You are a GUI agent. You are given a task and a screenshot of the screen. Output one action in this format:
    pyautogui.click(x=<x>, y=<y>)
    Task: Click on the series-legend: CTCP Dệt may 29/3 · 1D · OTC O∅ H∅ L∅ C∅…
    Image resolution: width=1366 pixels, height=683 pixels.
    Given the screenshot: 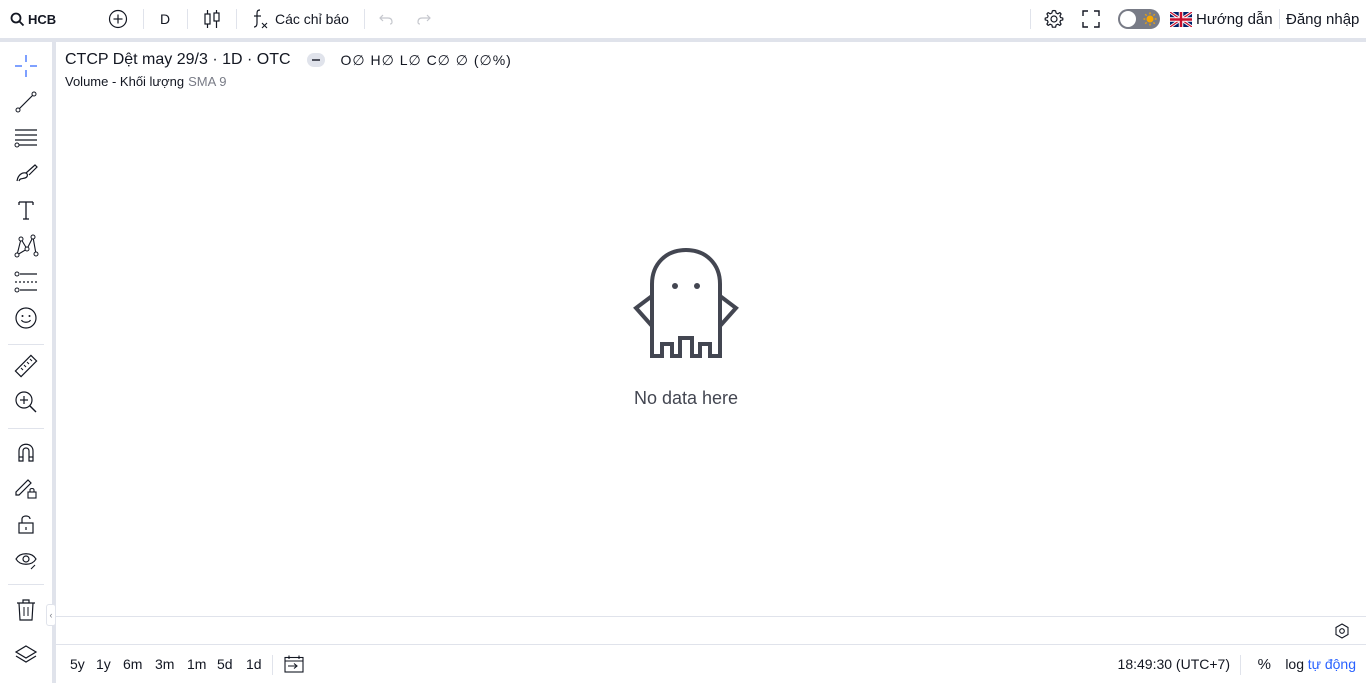 What is the action you would take?
    pyautogui.click(x=288, y=60)
    